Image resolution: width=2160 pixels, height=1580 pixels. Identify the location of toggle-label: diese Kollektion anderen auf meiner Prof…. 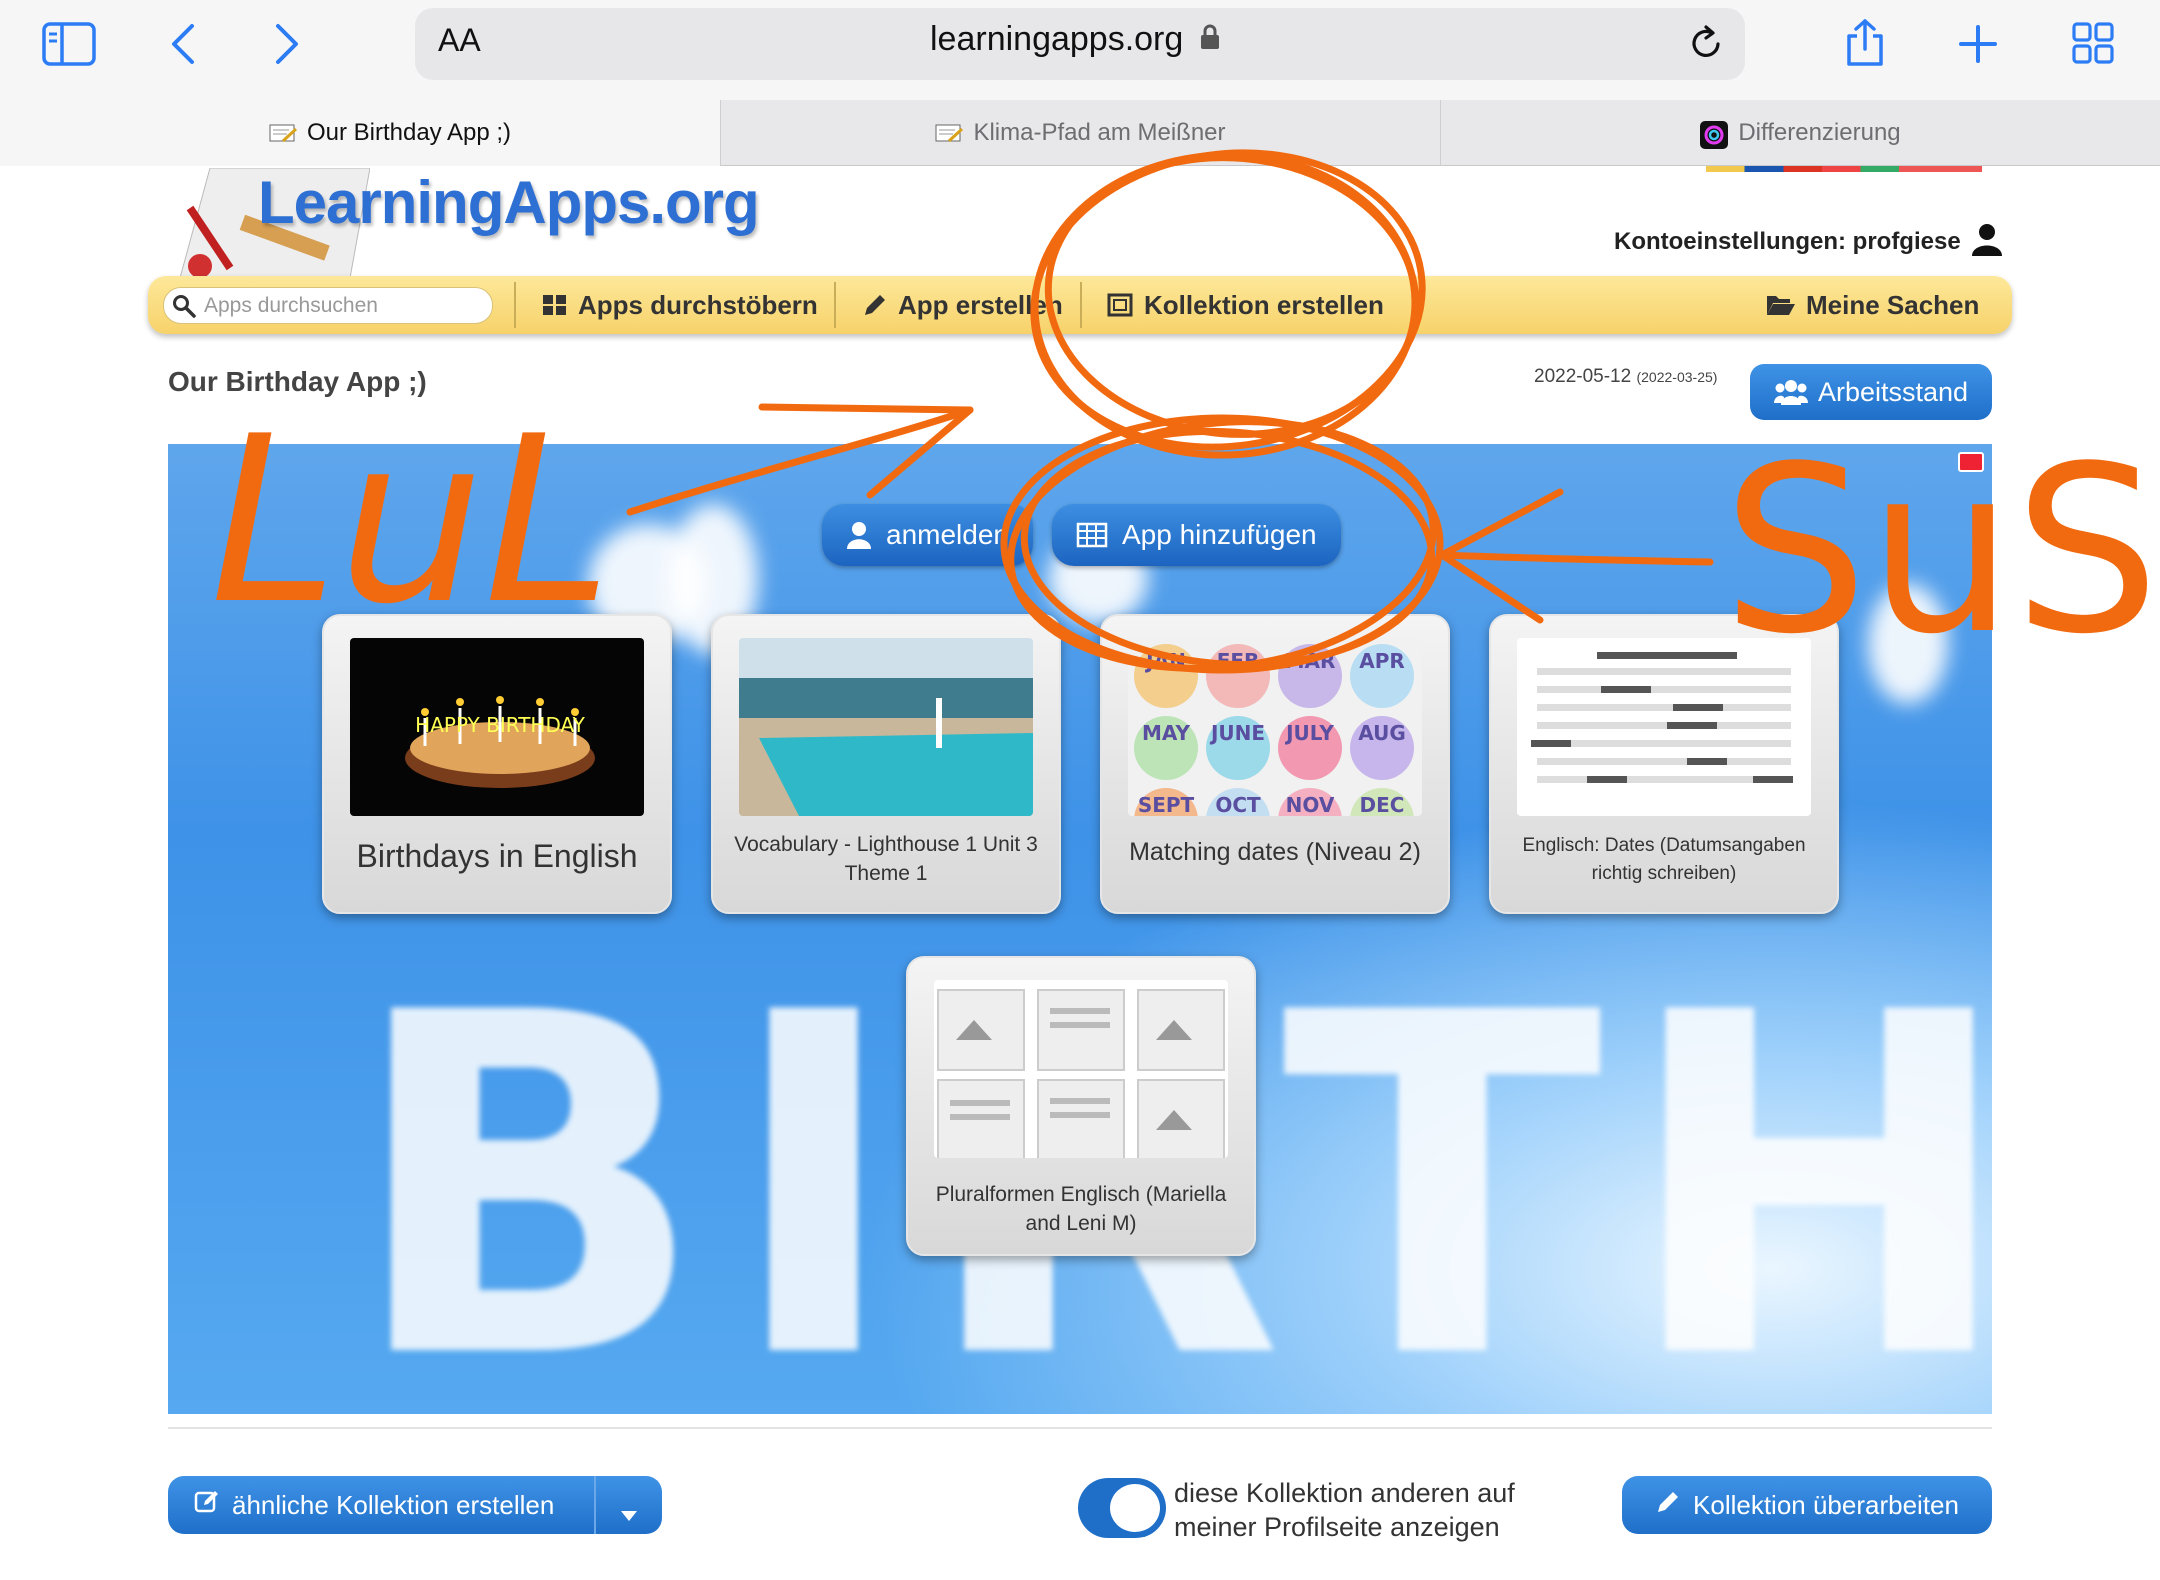
(1344, 1510).